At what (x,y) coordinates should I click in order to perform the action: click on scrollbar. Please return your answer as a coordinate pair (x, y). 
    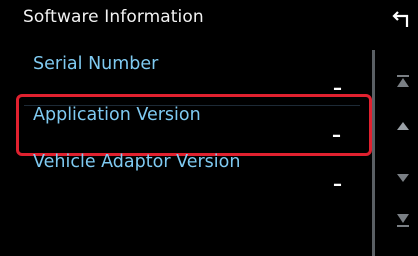
    Looking at the image, I should click on (373, 153).